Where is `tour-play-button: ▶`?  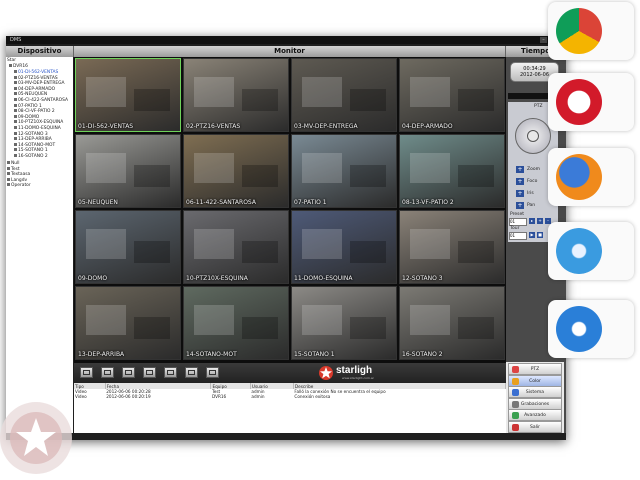
tour-play-button: ▶ is located at coordinates (532, 235).